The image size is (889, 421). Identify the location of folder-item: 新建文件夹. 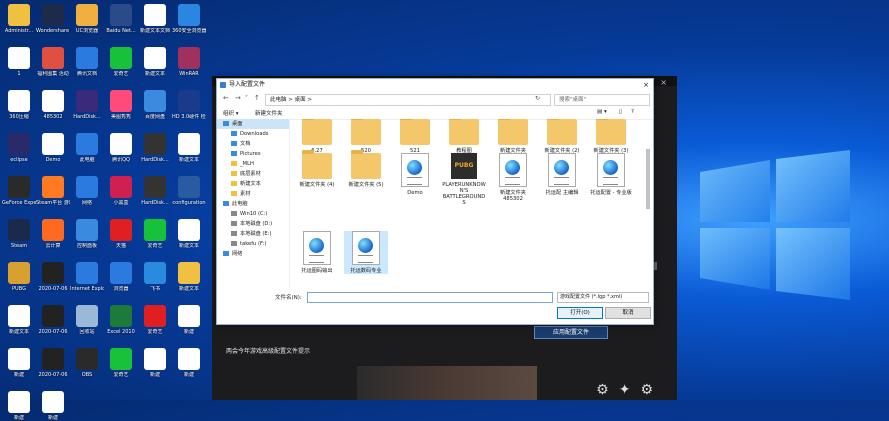
(513, 136).